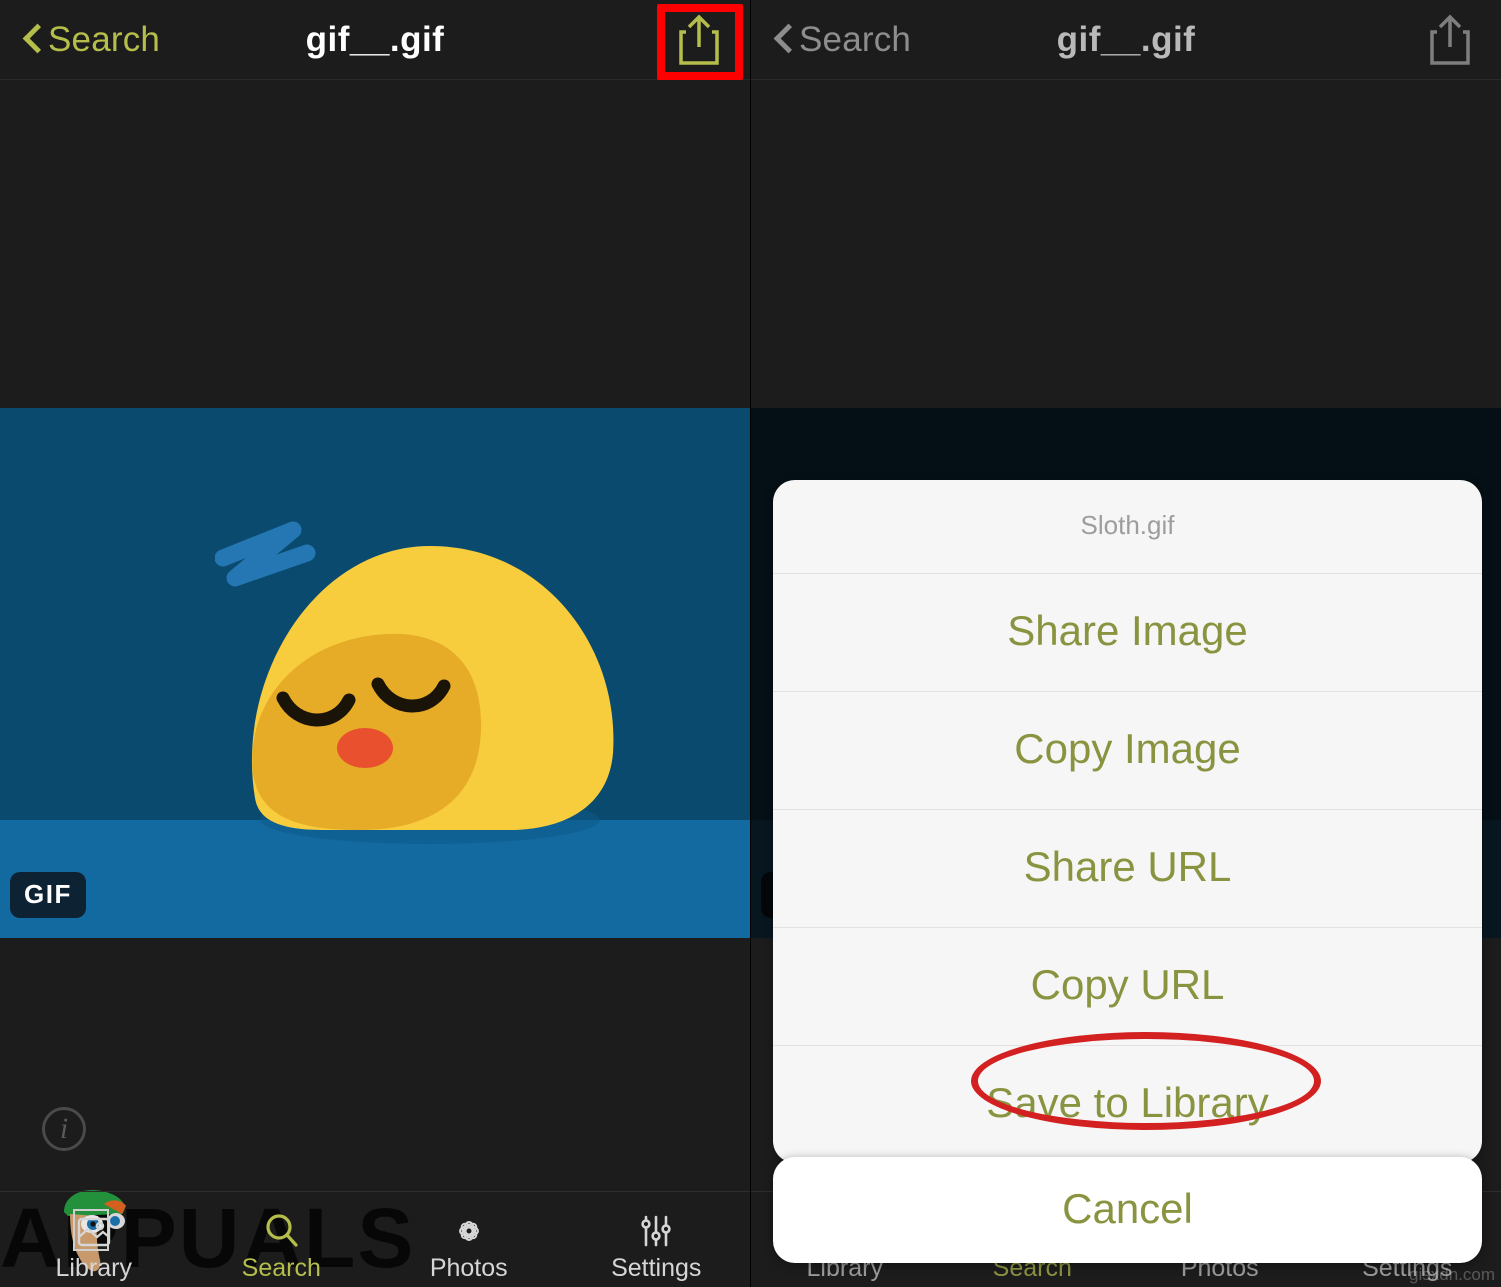 The image size is (1501, 1287). I want to click on sleeping-blob-illustration, so click(414, 682).